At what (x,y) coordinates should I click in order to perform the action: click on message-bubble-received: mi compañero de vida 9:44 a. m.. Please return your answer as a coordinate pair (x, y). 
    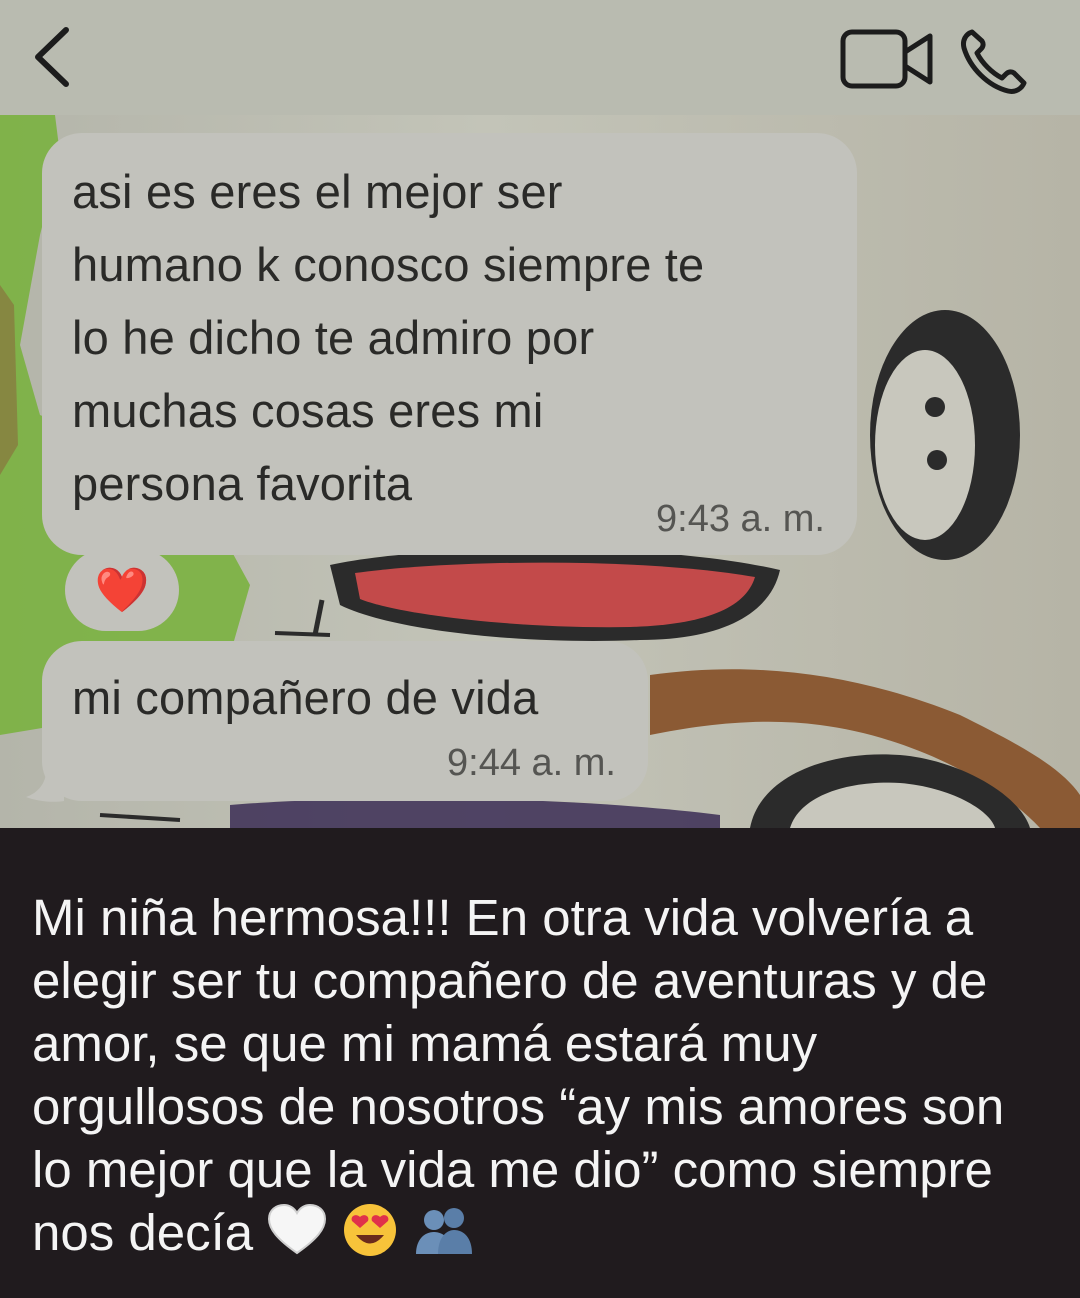
    Looking at the image, I should click on (345, 721).